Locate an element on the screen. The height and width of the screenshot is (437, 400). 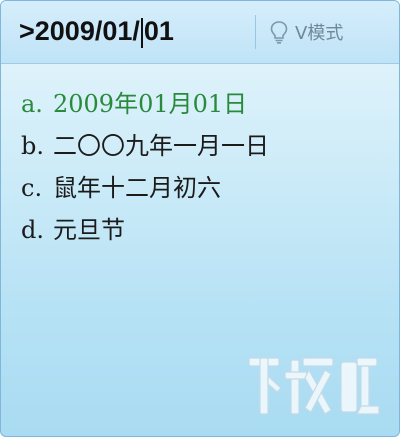
candidate-c: c. 鼠年十二月初六 is located at coordinates (201, 188).